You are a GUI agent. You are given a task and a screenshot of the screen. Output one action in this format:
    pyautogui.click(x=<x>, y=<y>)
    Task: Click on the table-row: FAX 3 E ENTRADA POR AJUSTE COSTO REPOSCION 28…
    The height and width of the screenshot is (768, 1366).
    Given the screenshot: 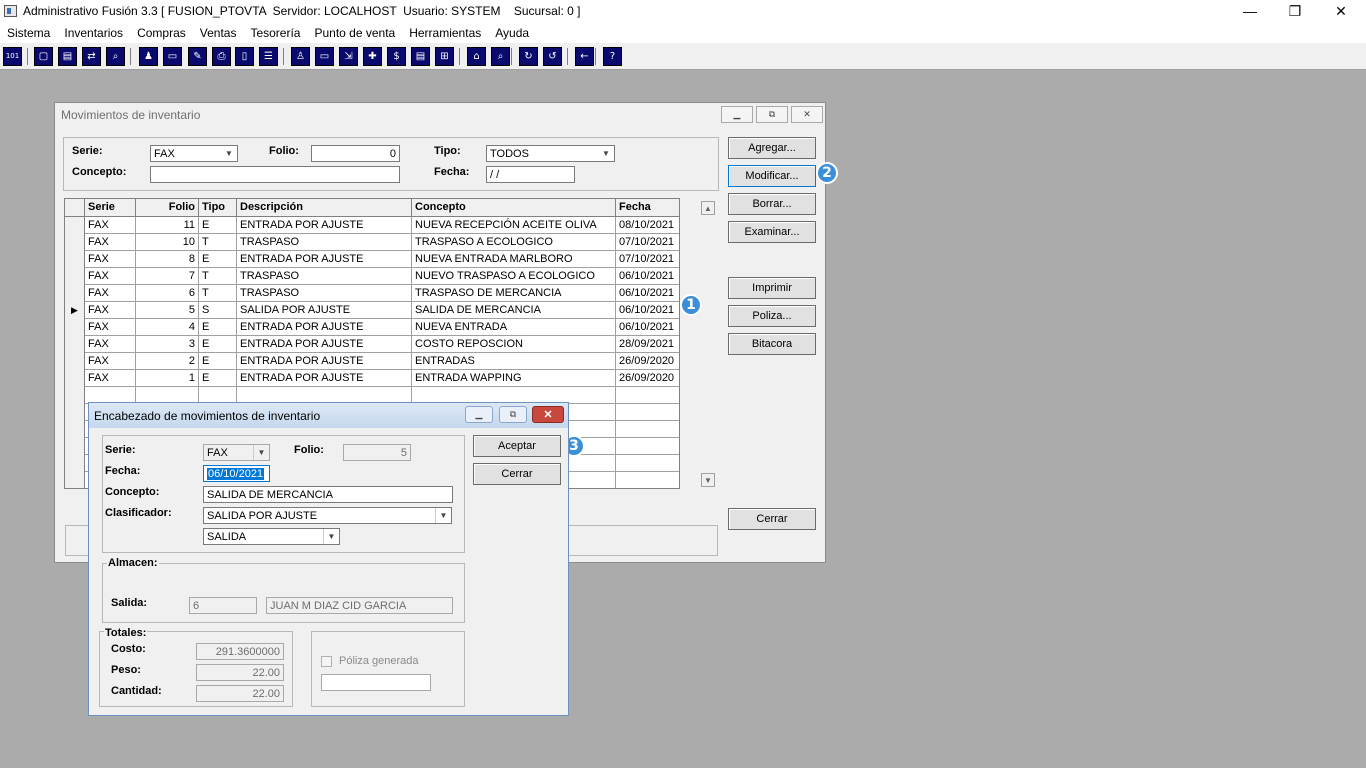 What is the action you would take?
    pyautogui.click(x=372, y=344)
    